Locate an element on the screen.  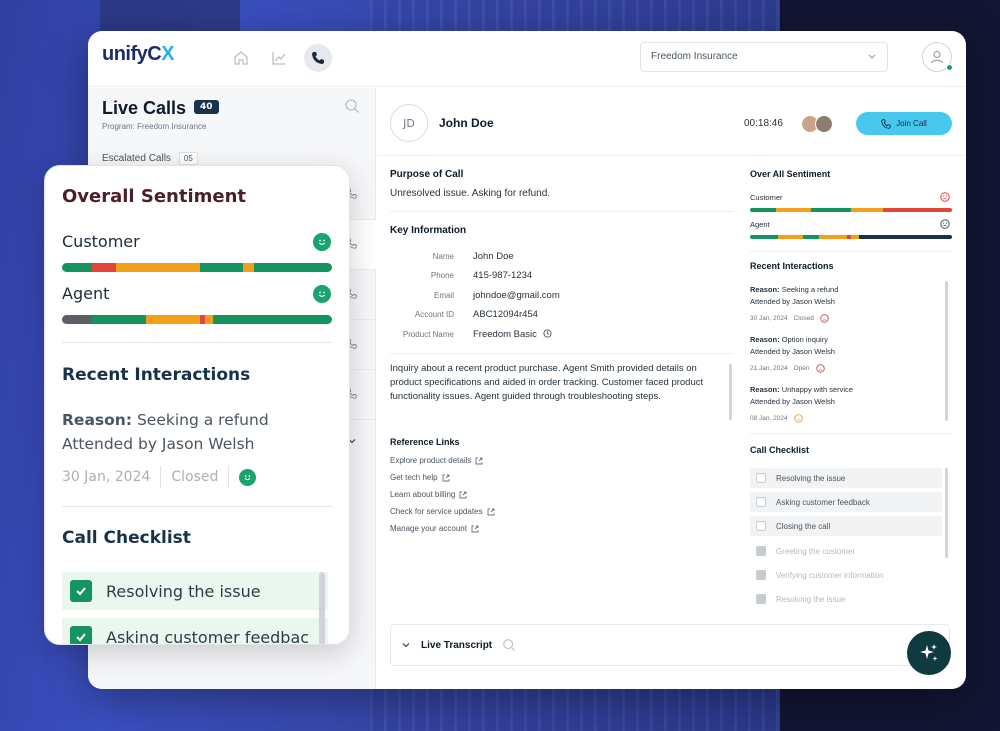
card-customer-label: Customer is located at coordinates (101, 241).